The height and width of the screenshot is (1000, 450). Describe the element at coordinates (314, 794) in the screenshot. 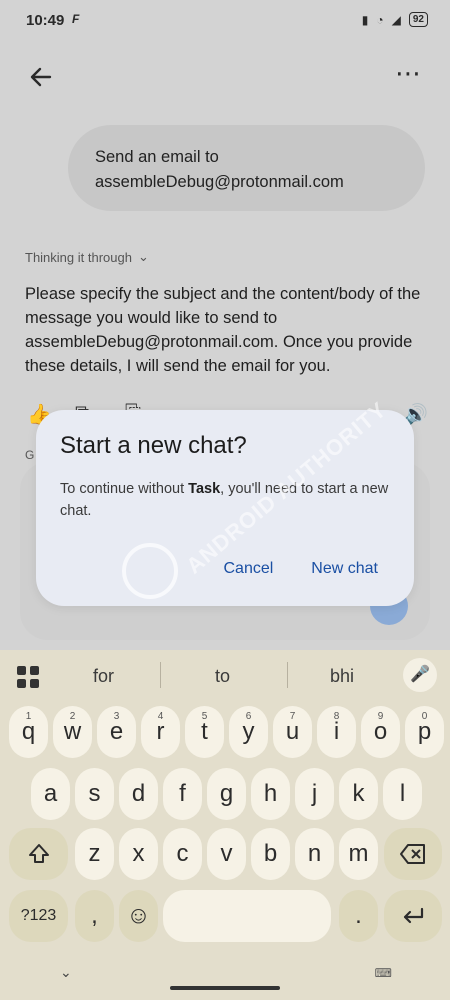

I see `key: j` at that location.